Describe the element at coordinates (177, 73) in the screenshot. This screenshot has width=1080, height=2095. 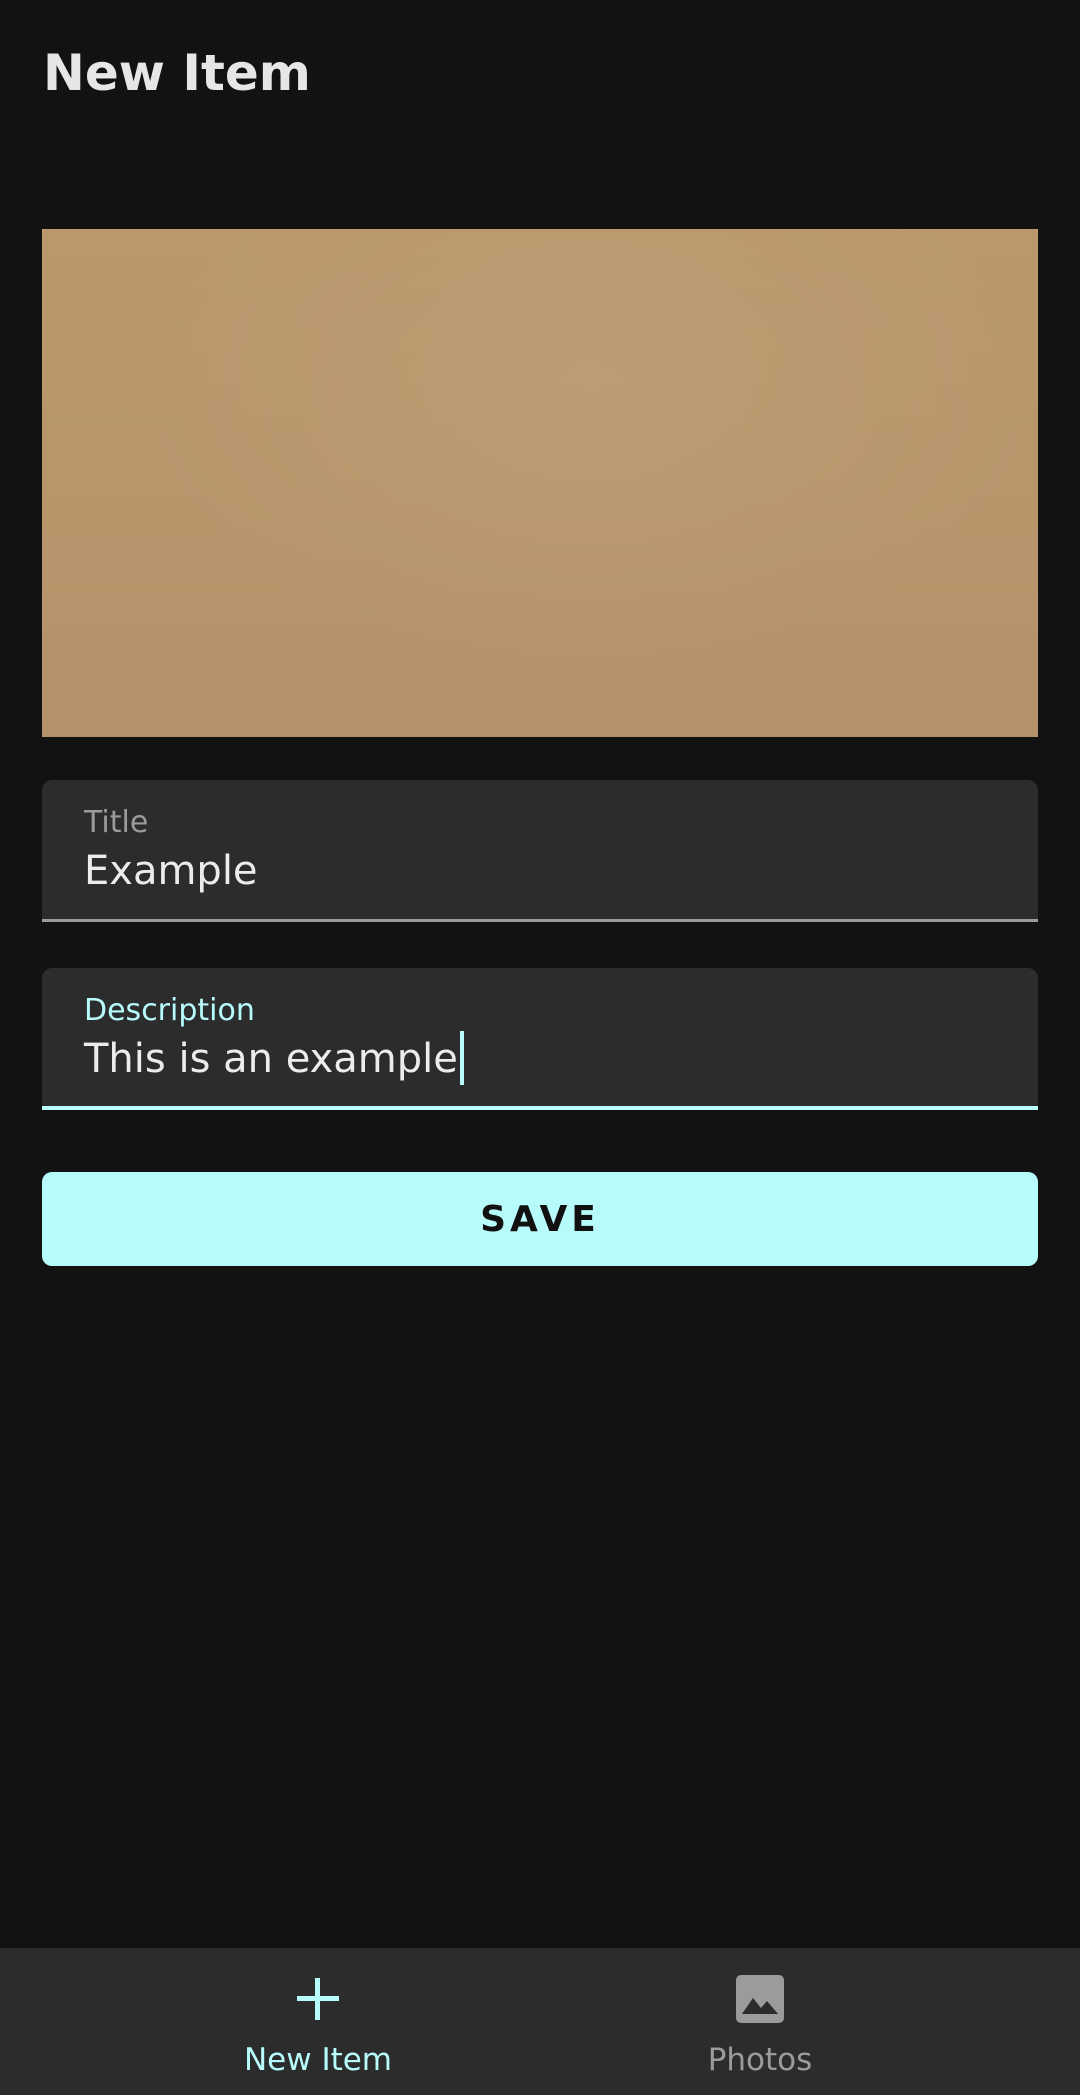
I see `page-title: New Item` at that location.